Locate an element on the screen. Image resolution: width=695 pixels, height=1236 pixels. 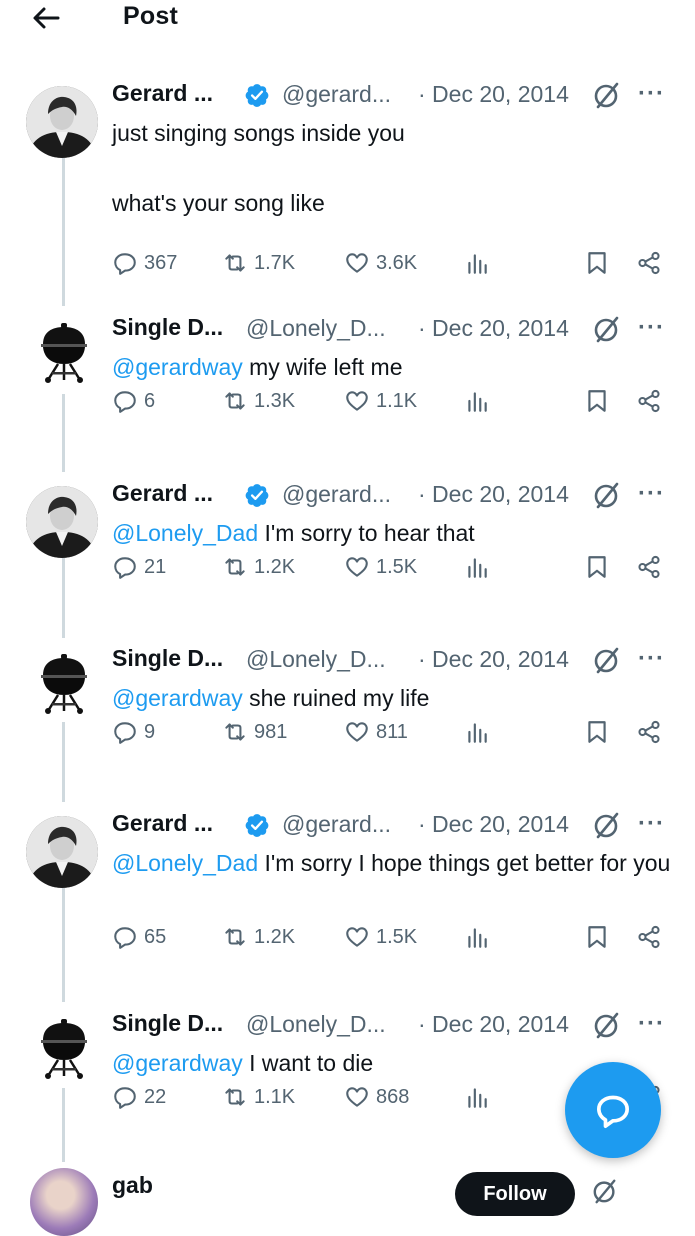
views-icon is located at coordinates (477, 402).